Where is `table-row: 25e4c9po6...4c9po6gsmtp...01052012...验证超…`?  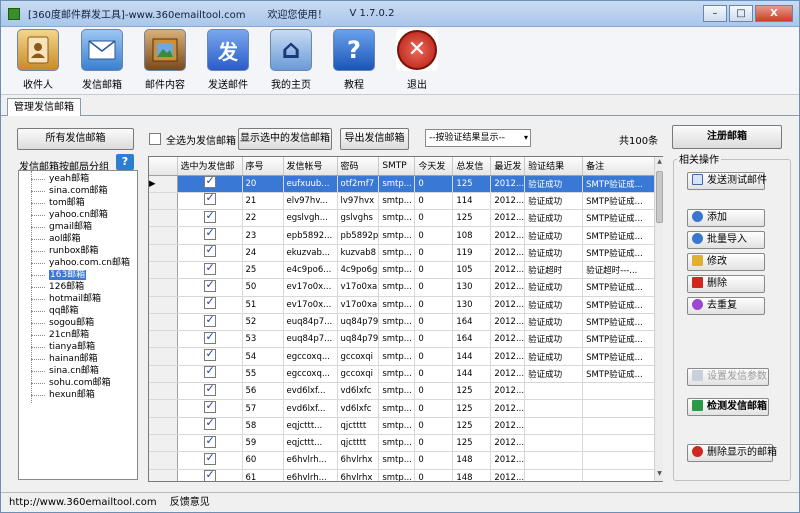
table-row: 25e4c9po6...4c9po6gsmtp...01052012...验证超… is located at coordinates (405, 270).